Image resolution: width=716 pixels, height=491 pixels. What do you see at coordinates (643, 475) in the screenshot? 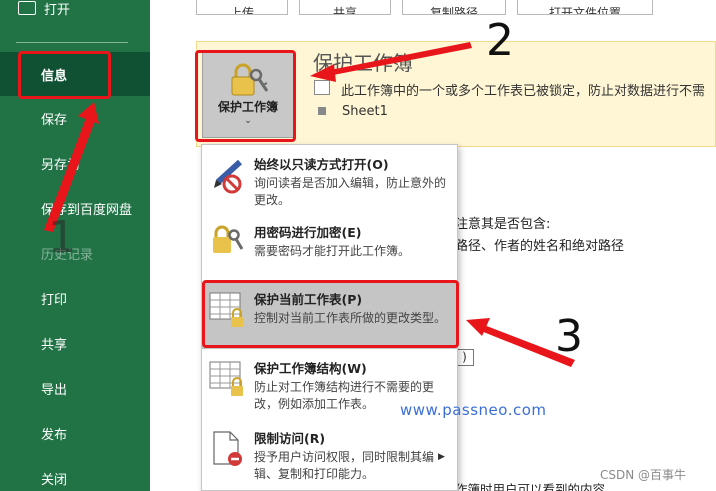
I see `csdn-credit: CSDN @百事牛` at bounding box center [643, 475].